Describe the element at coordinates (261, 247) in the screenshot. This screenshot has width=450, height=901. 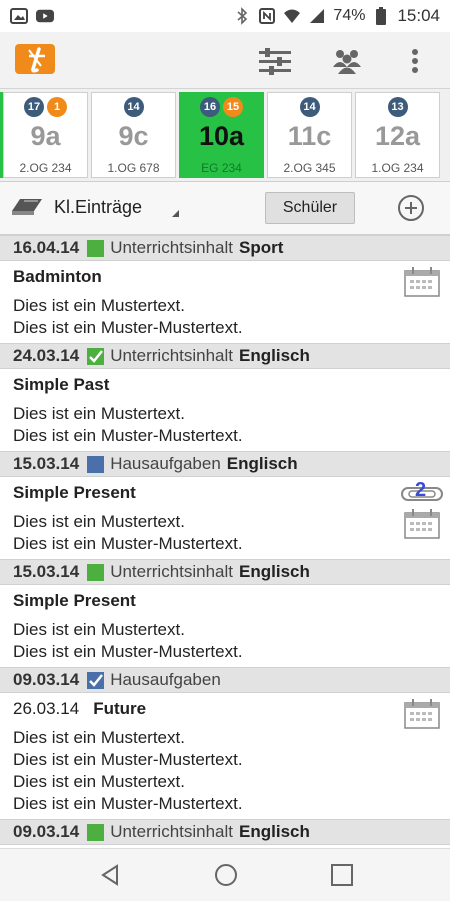
I see `entry-subject: Sport` at that location.